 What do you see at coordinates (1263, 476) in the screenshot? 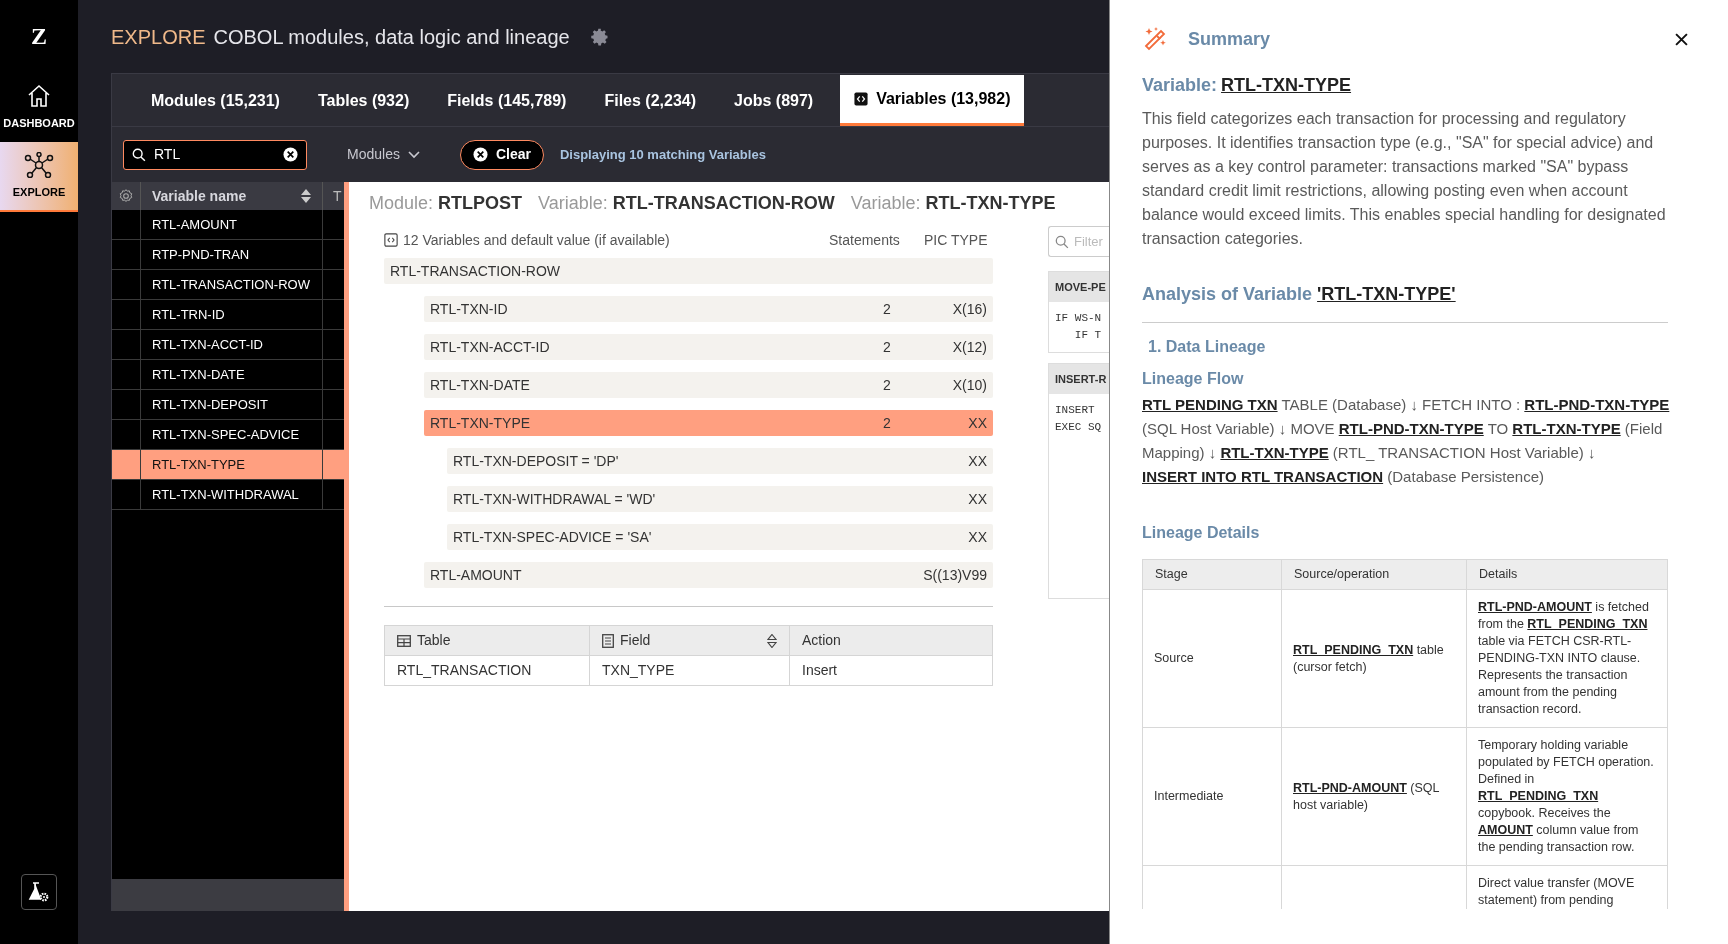
I see `link: INSERT INTO RTL TRANSACTION` at bounding box center [1263, 476].